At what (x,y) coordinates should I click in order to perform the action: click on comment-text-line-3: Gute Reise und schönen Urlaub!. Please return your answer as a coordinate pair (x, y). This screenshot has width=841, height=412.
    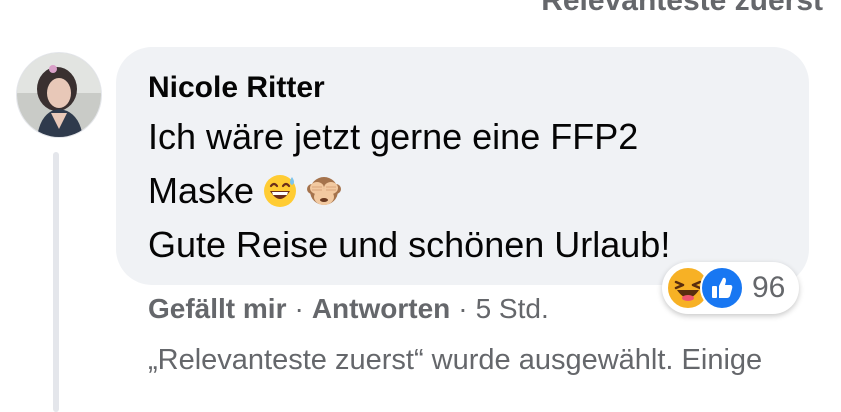
    Looking at the image, I should click on (409, 244).